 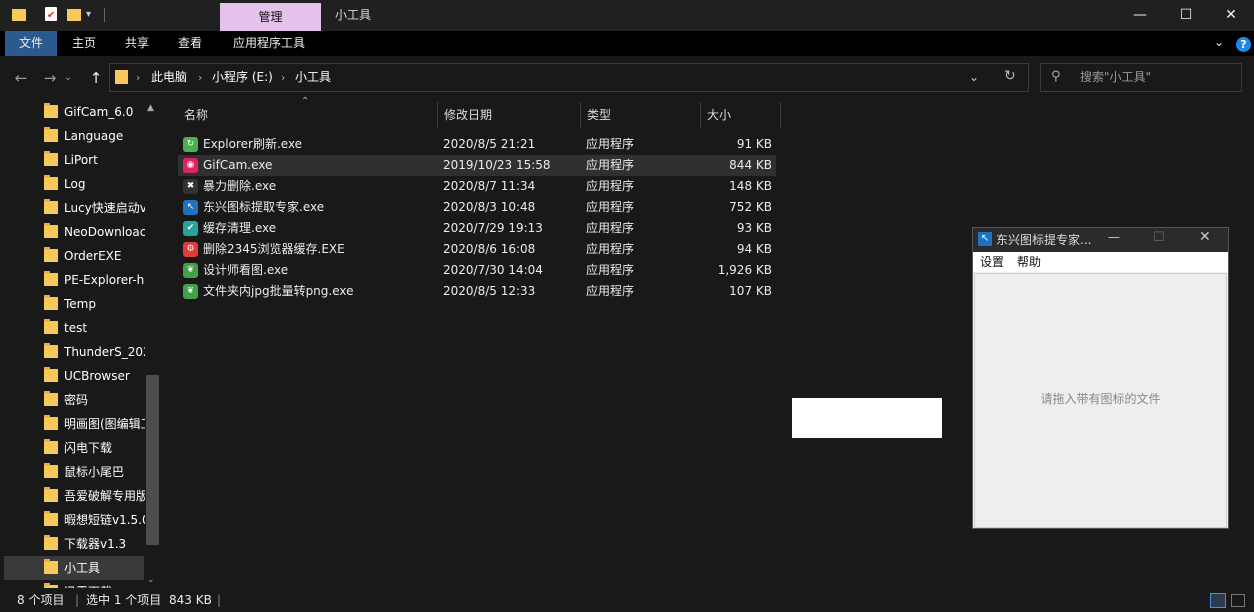 I want to click on app-maximize-icon: ☐, so click(x=1159, y=237).